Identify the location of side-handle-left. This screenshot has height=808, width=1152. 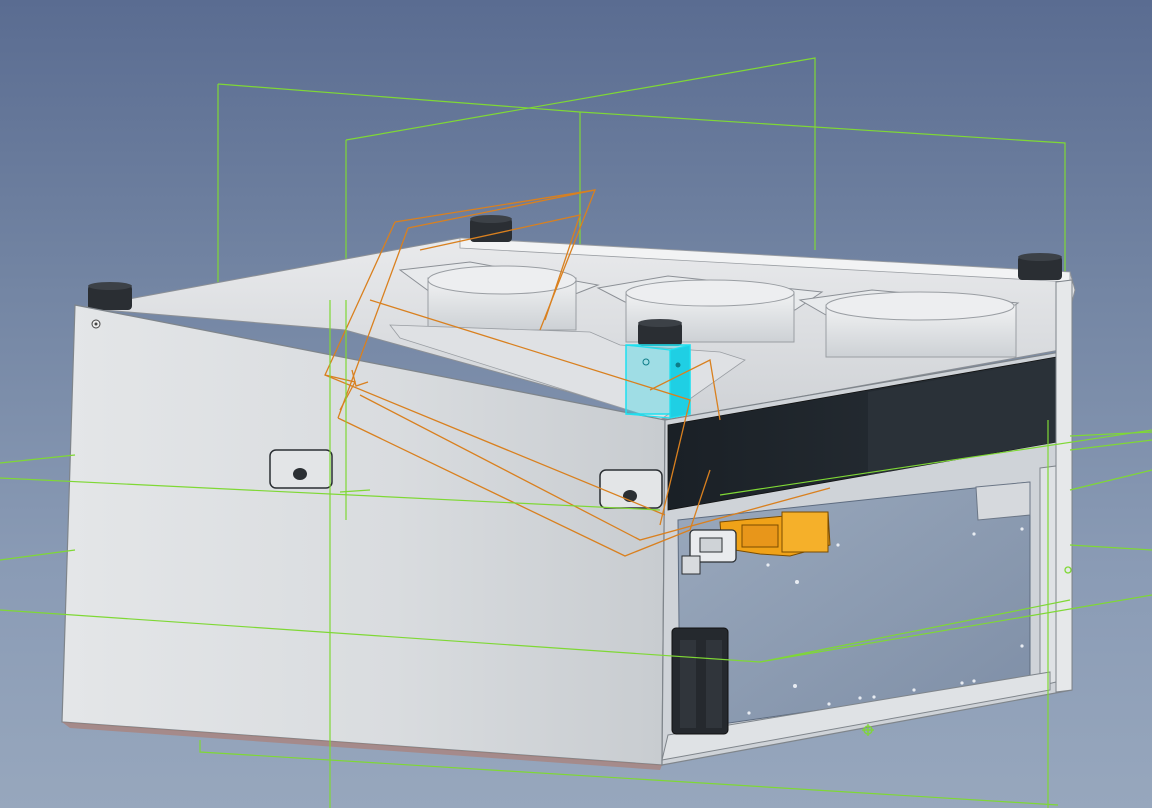
(301, 469).